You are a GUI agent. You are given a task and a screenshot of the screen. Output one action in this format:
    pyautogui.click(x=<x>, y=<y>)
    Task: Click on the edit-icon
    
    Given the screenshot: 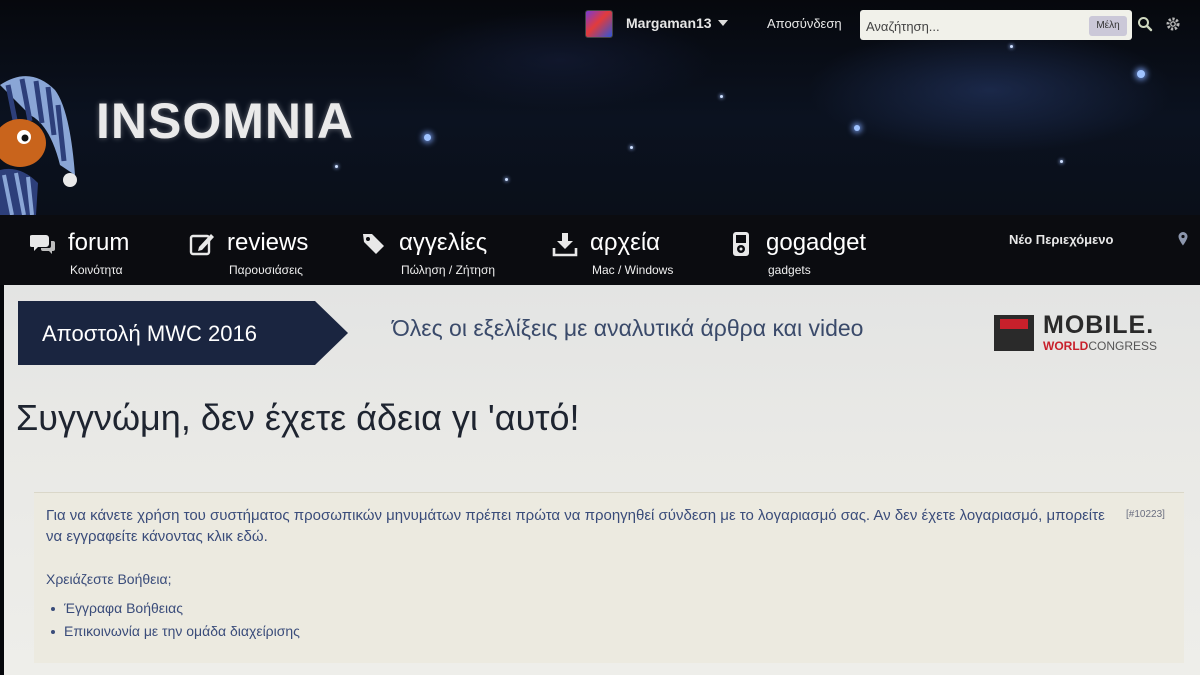 What is the action you would take?
    pyautogui.click(x=201, y=245)
    